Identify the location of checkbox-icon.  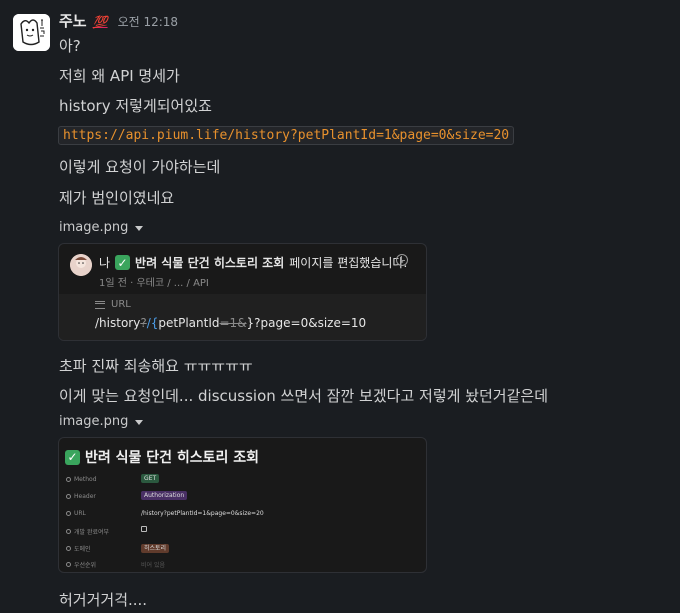
(68, 531).